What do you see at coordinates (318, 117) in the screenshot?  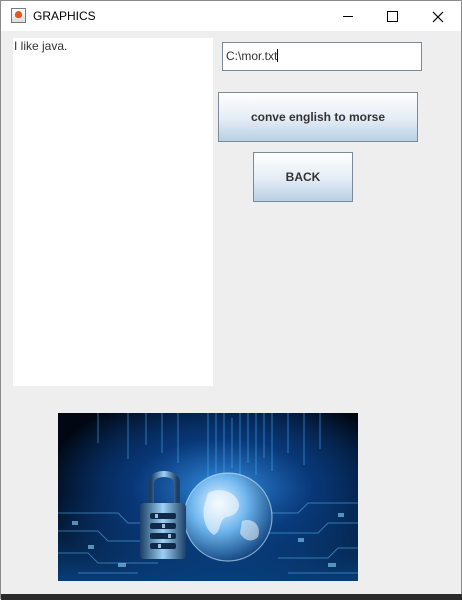 I see `convert-to-morse-button: conve english to morse` at bounding box center [318, 117].